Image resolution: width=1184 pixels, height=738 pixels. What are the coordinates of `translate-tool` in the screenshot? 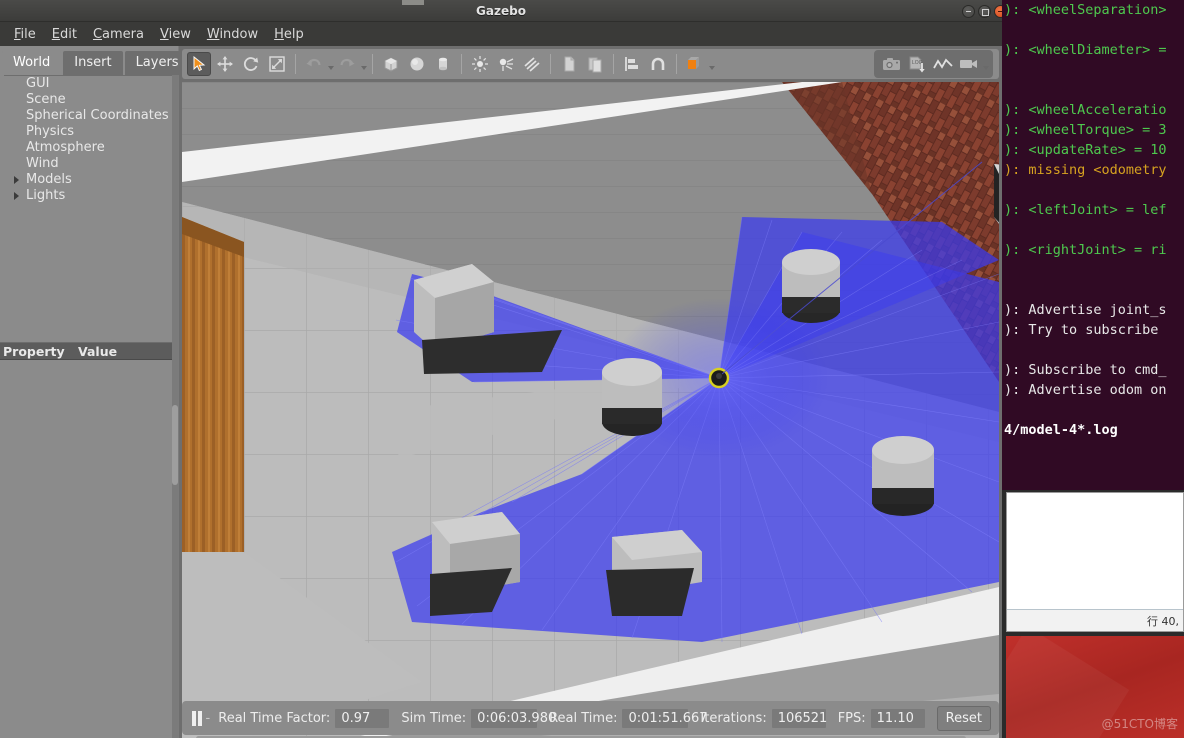 It's located at (225, 64).